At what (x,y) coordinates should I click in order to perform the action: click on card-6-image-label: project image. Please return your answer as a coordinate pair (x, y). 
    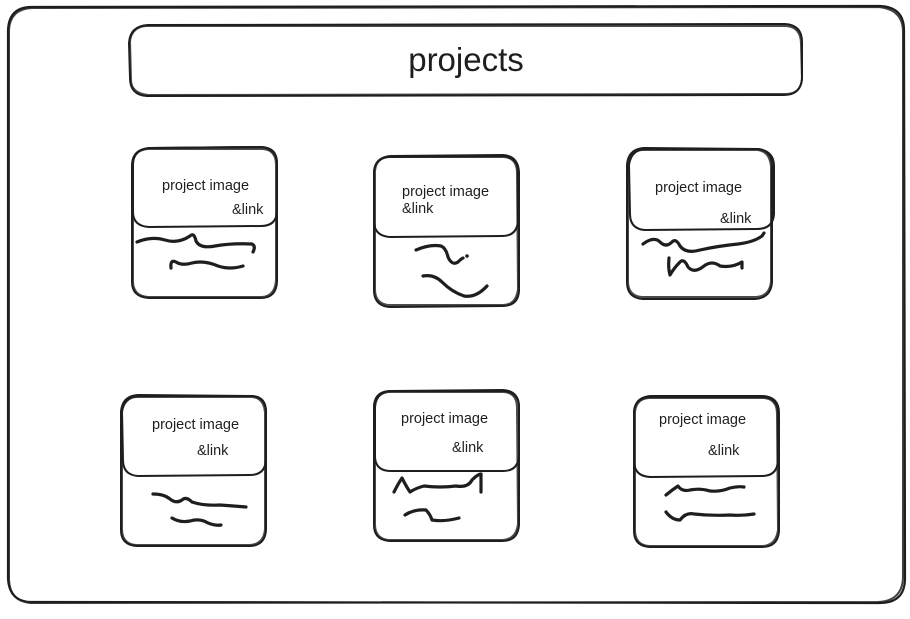
    Looking at the image, I should click on (703, 420).